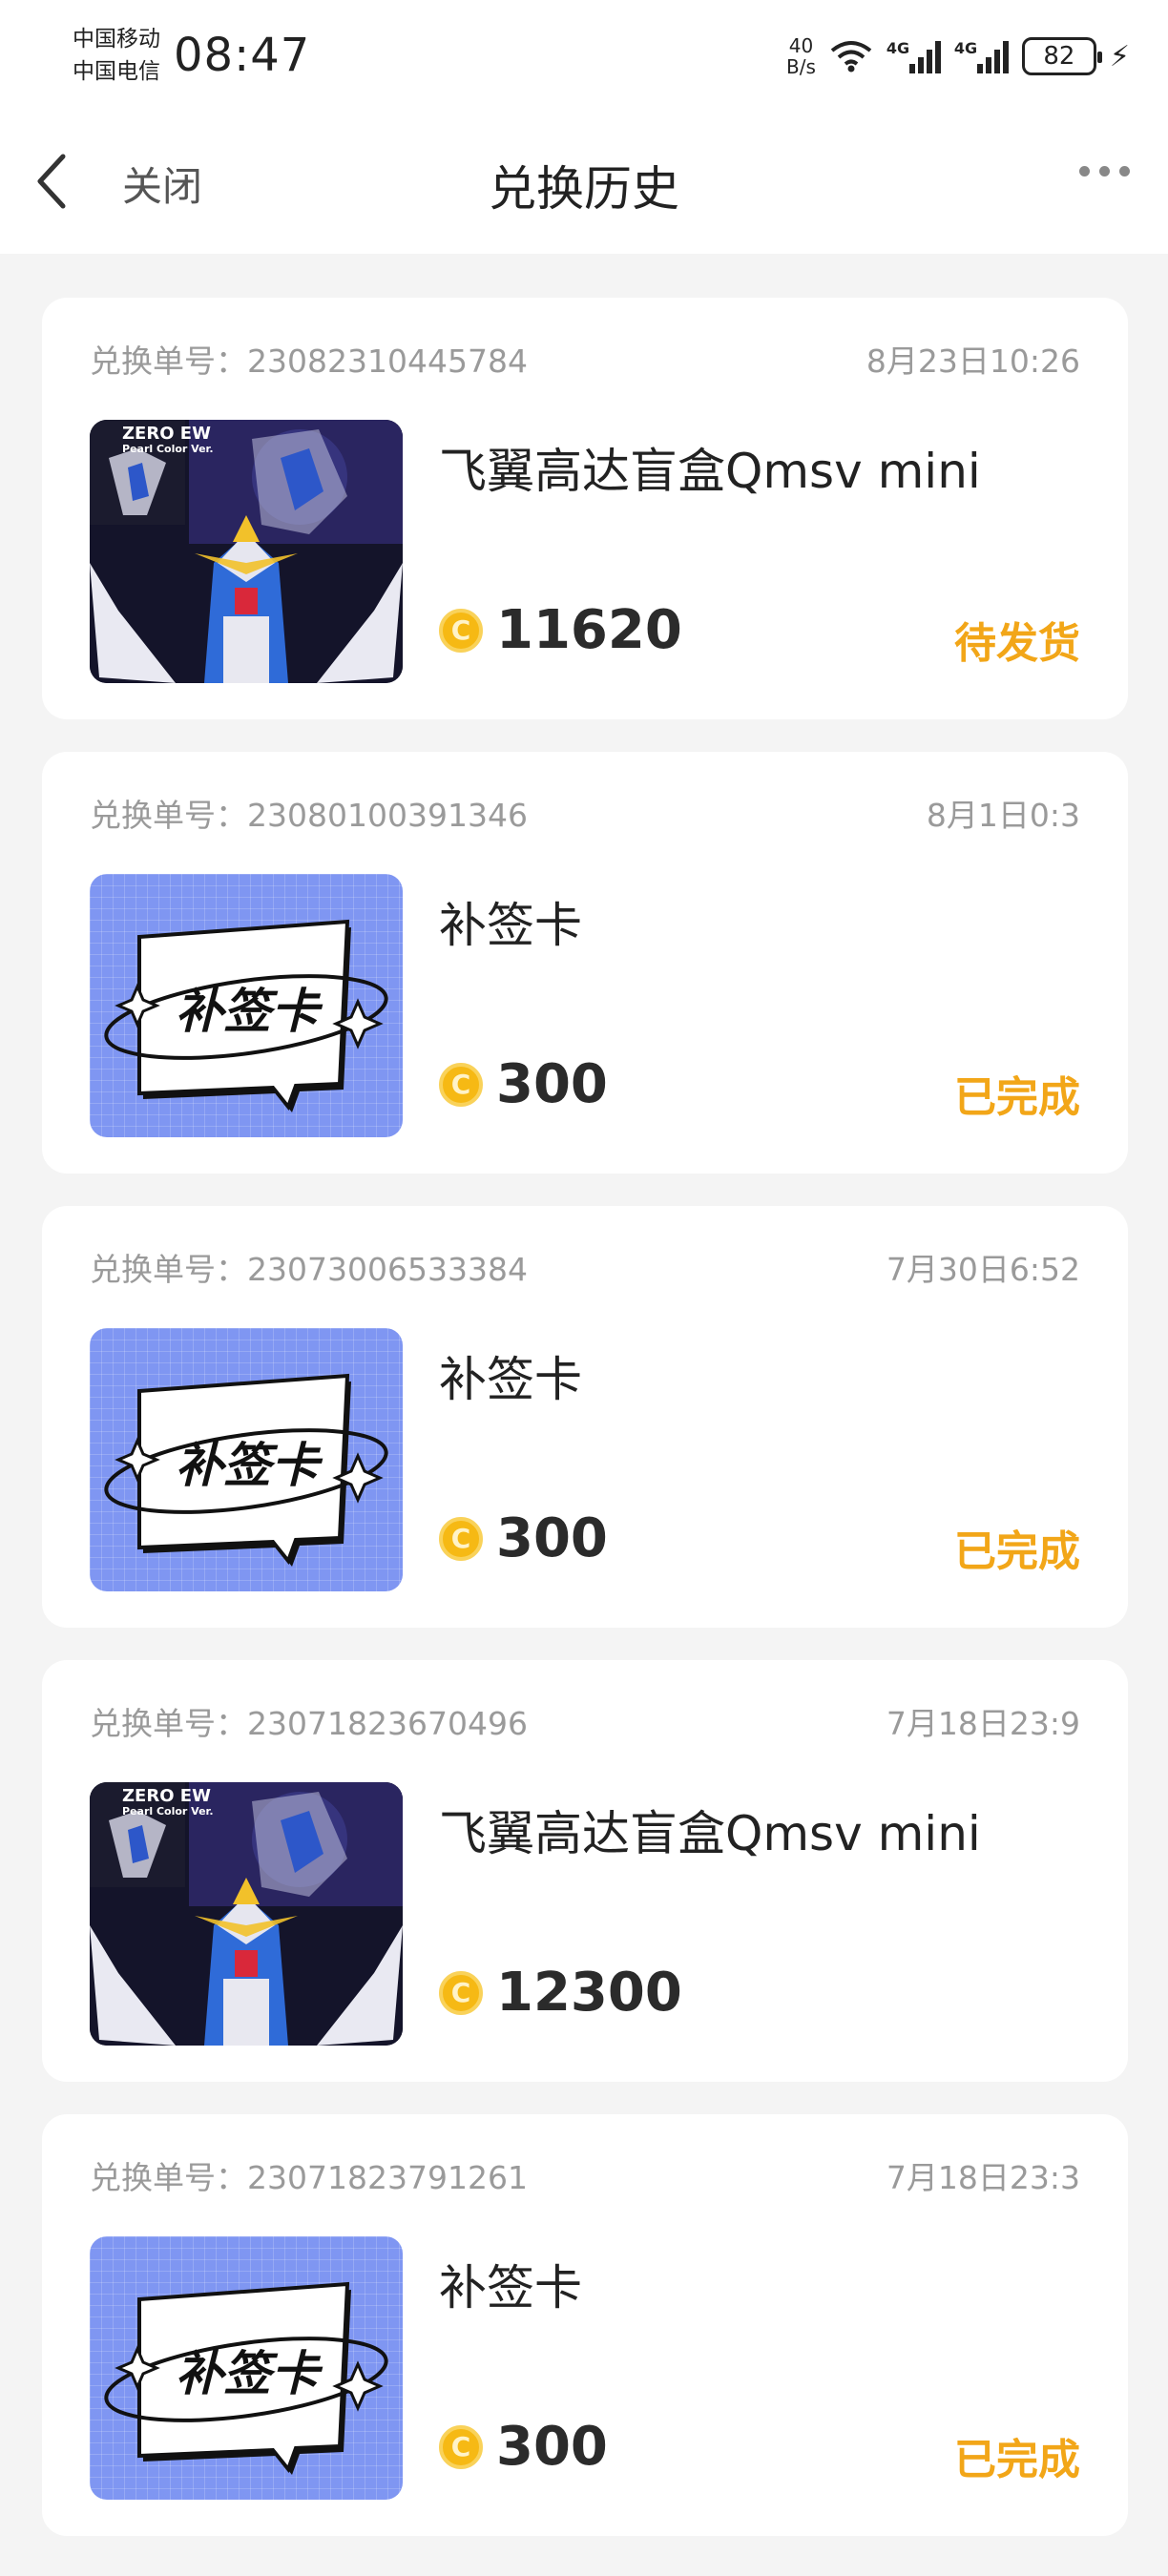  I want to click on battery-icon: 82, so click(1061, 56).